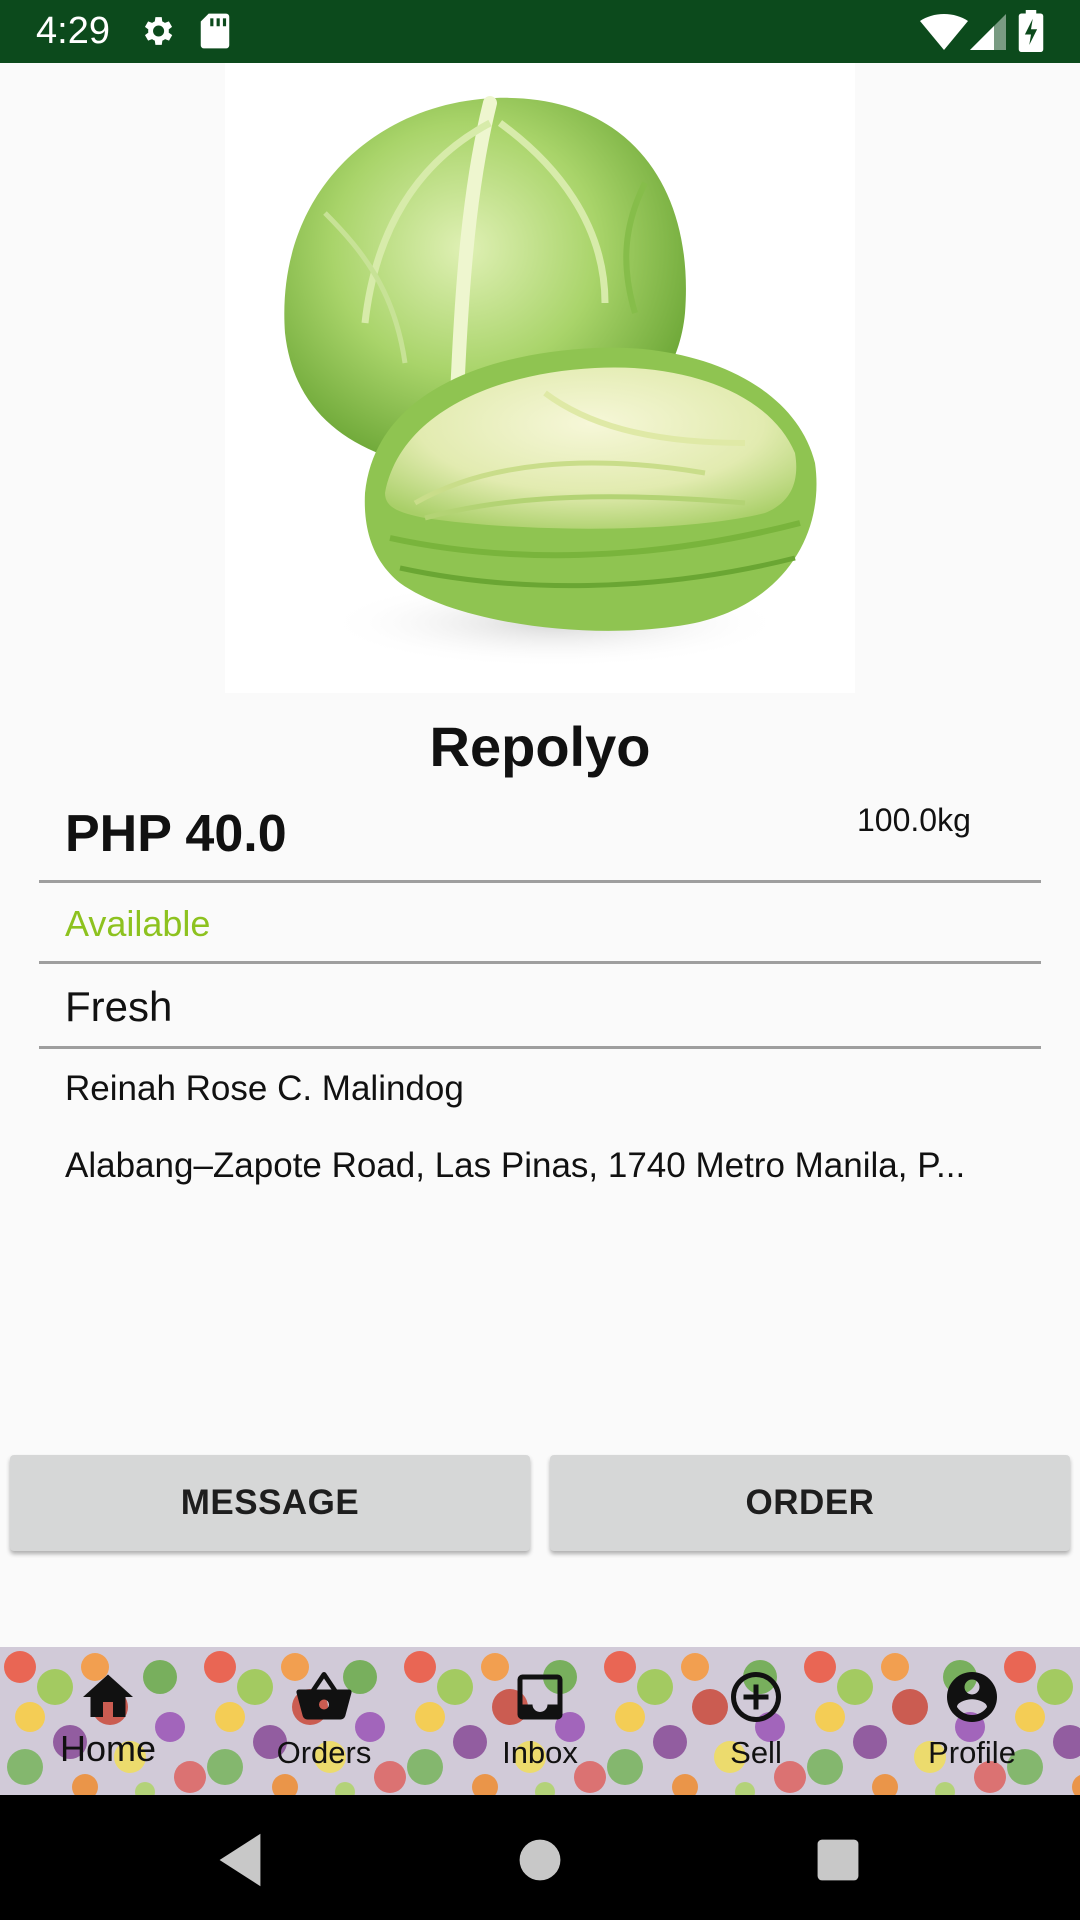  I want to click on product-weight: 100.0kg, so click(914, 820).